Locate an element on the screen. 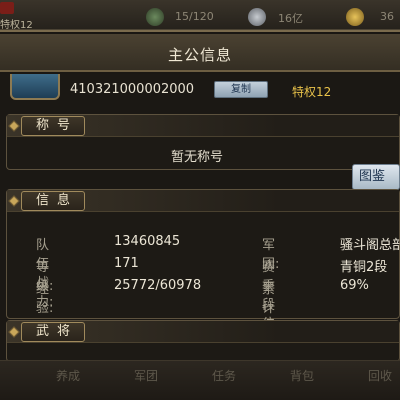 Image resolution: width=400 pixels, height=400 pixels. generals-section-label: 武将 is located at coordinates (53, 332).